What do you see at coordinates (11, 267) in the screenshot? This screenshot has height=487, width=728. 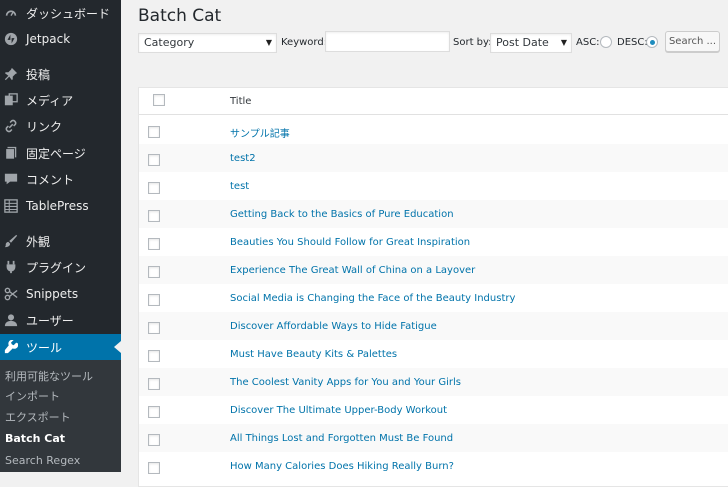 I see `plugin-icon` at bounding box center [11, 267].